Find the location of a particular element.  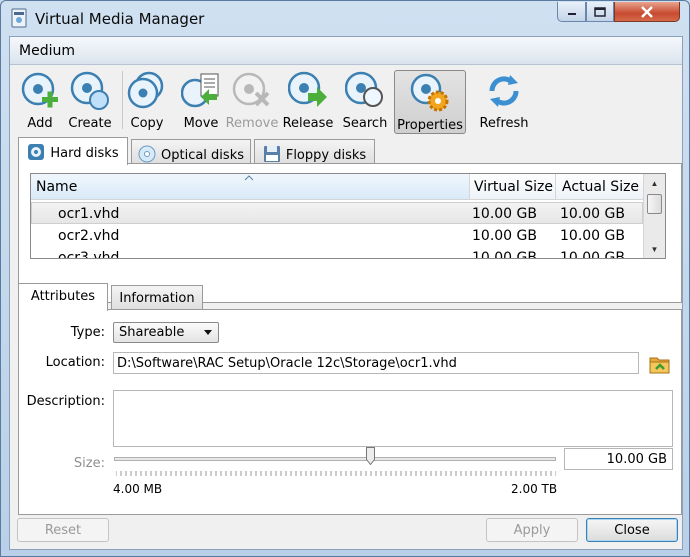

tab-hard-disks-label: Hard disks is located at coordinates (84, 153).